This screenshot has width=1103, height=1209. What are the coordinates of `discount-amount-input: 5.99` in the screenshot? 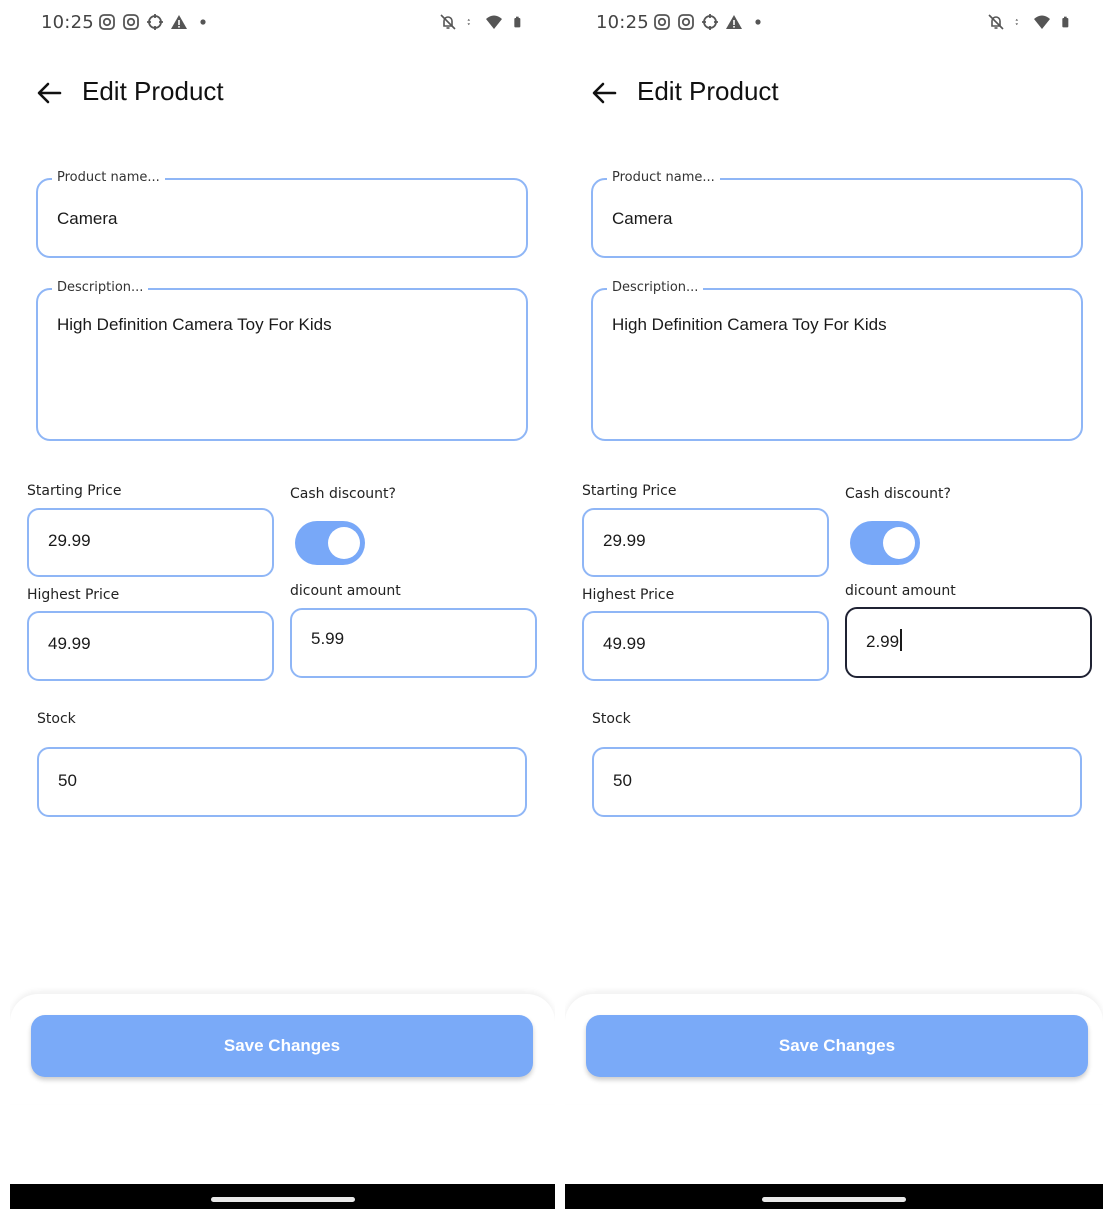 It's located at (413, 643).